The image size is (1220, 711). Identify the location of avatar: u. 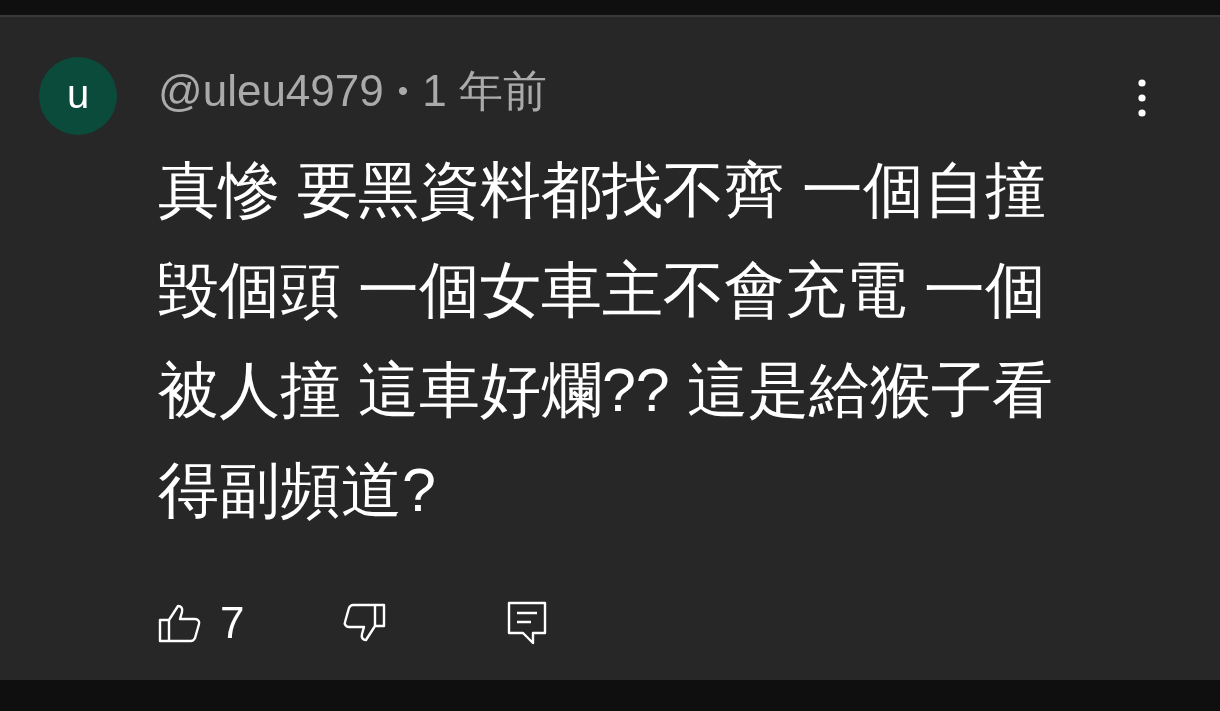
(78, 96).